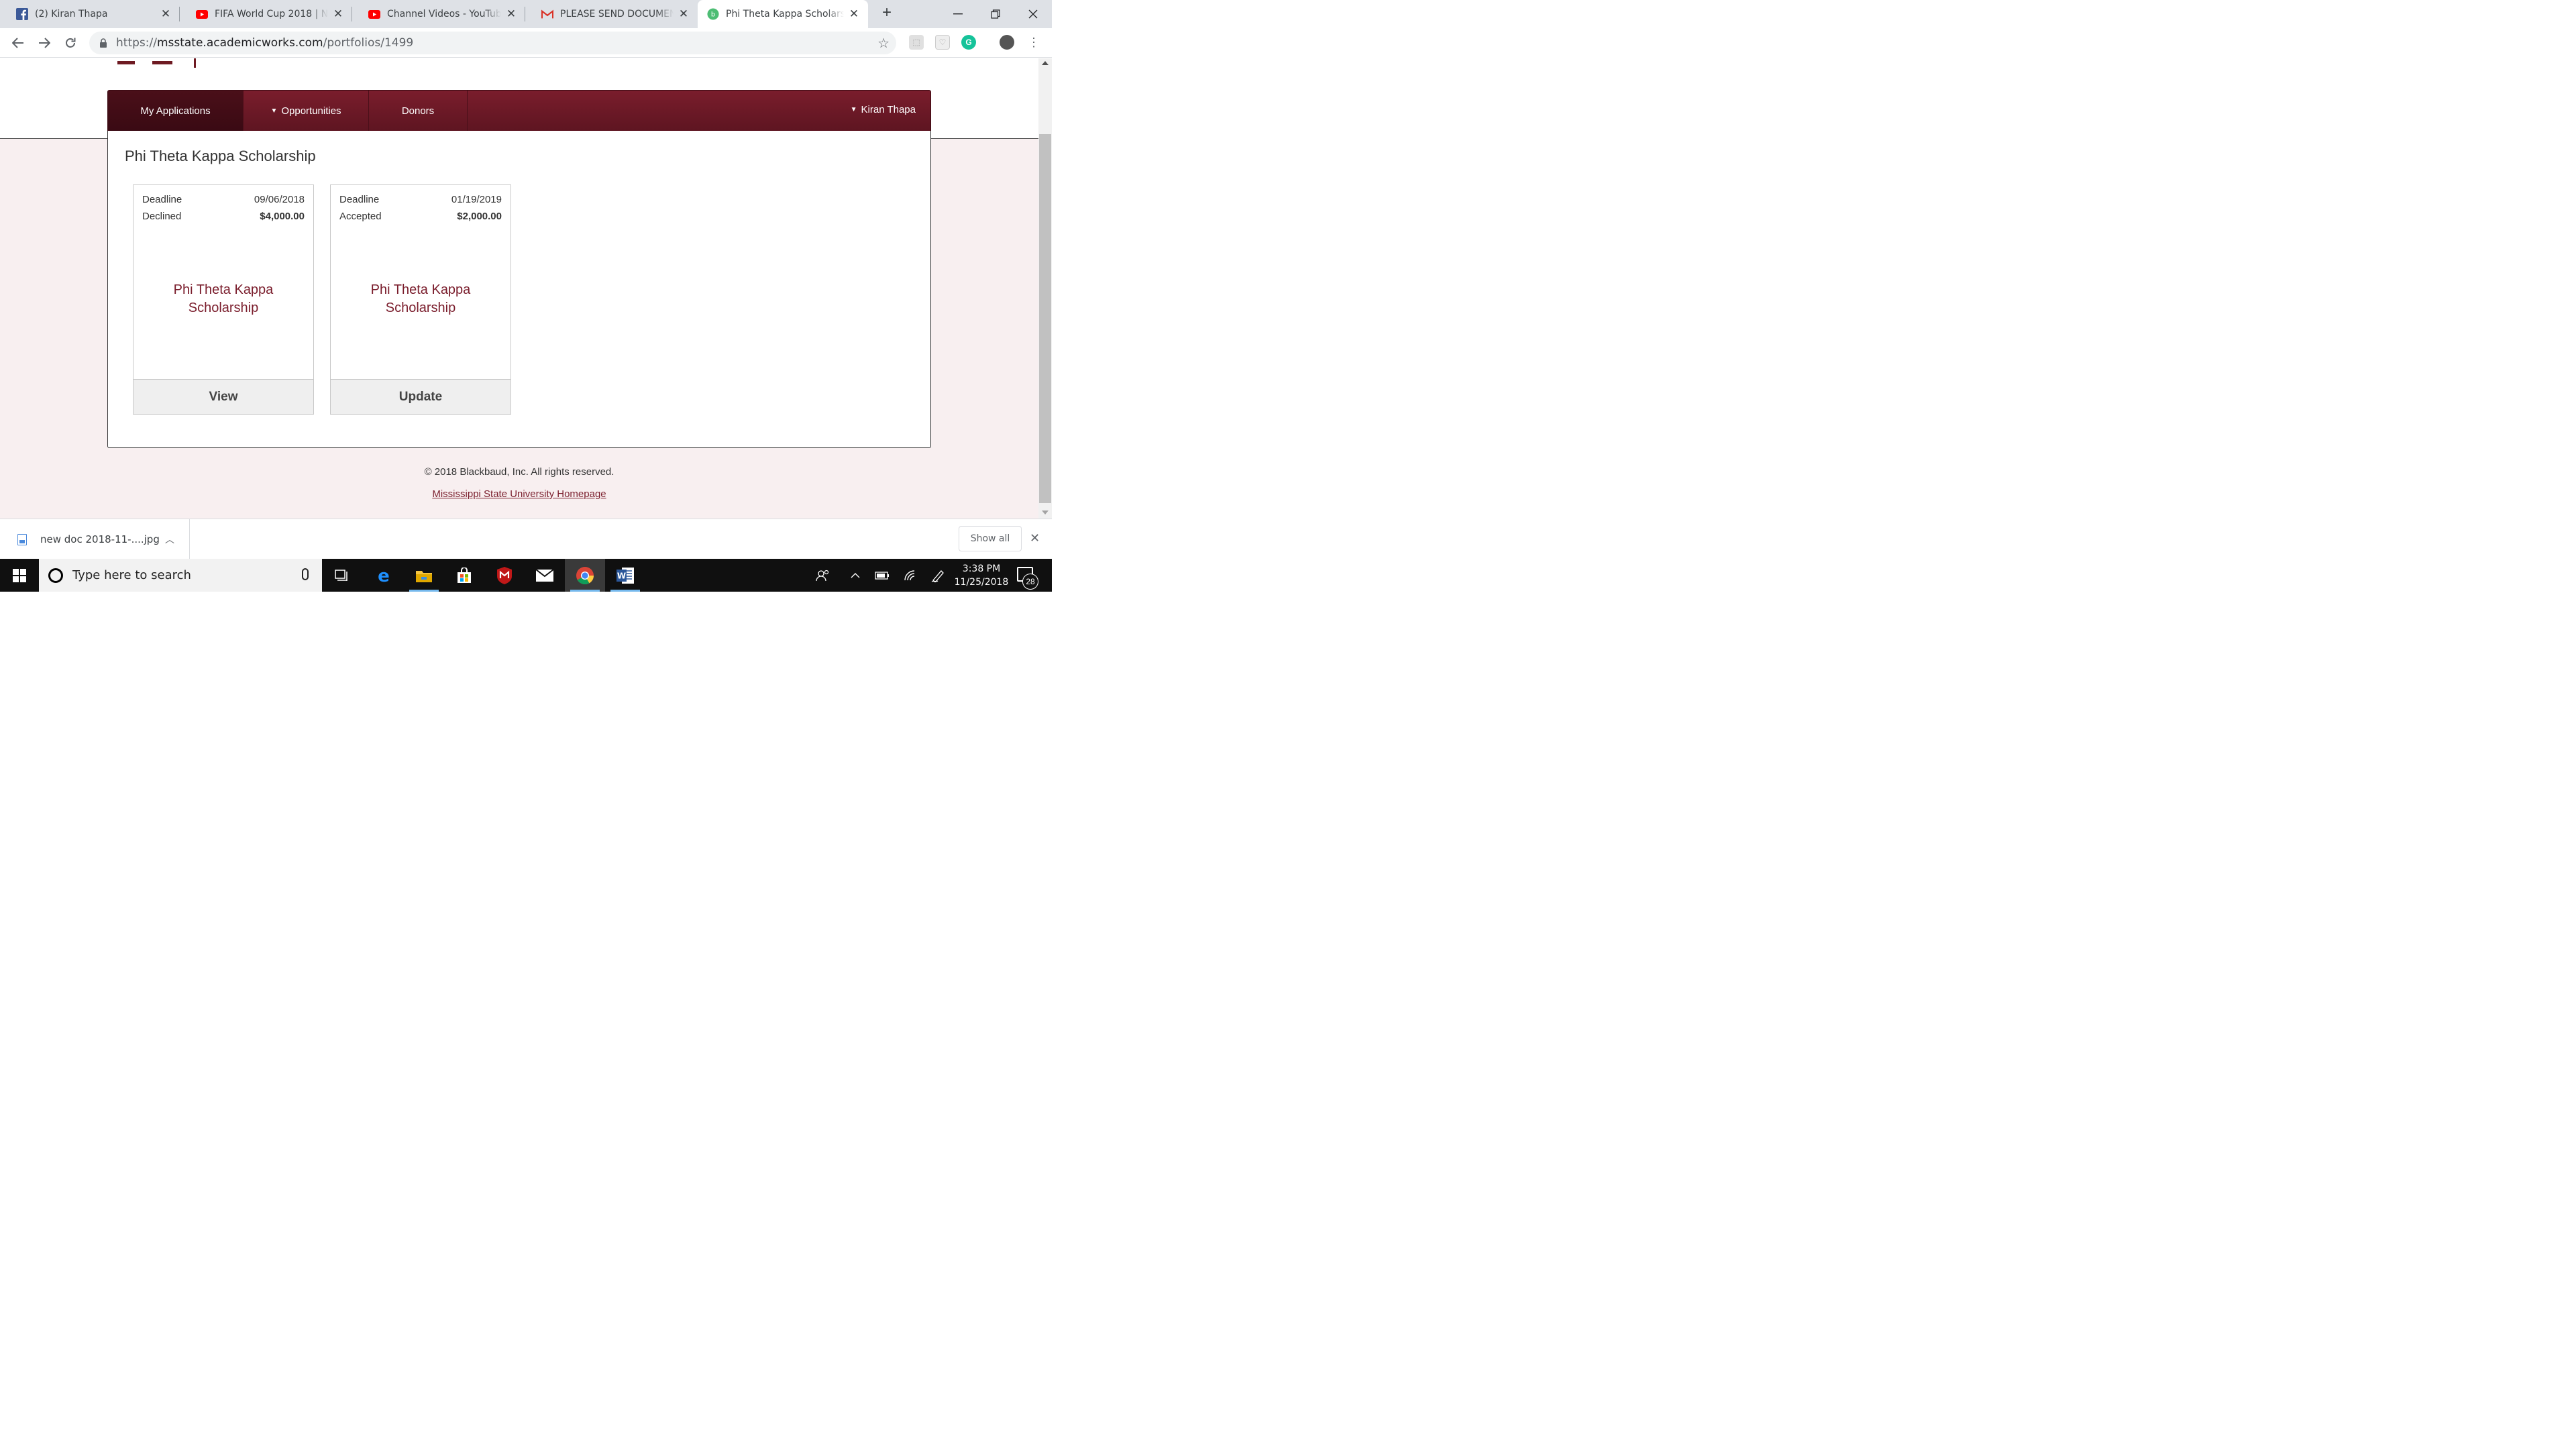  Describe the element at coordinates (1045, 318) in the screenshot. I see `scrollbar-thumb` at that location.